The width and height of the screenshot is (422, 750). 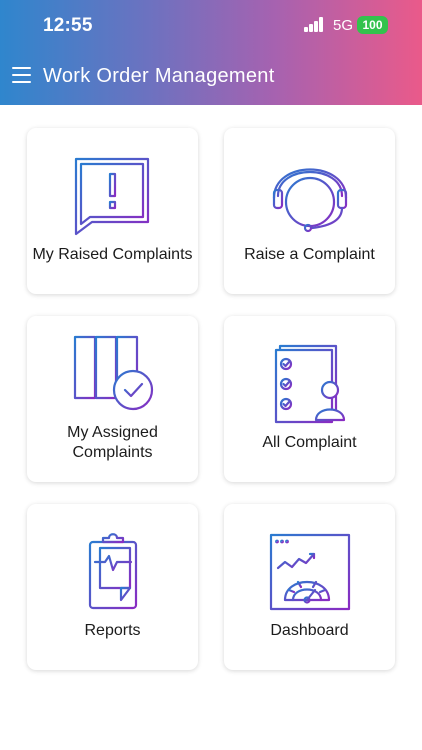 I want to click on tile-label: All Complaint, so click(x=309, y=442).